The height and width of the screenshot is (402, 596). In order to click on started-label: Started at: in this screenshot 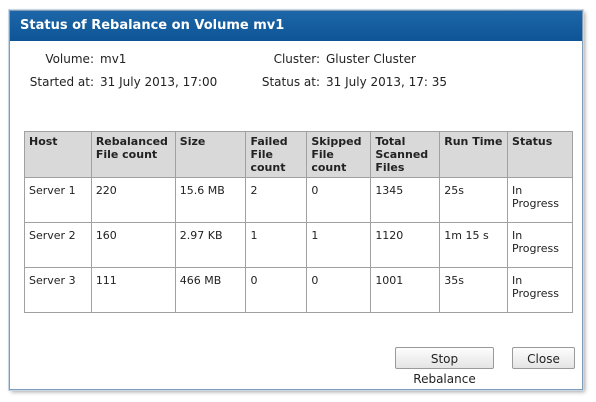, I will do `click(61, 82)`.